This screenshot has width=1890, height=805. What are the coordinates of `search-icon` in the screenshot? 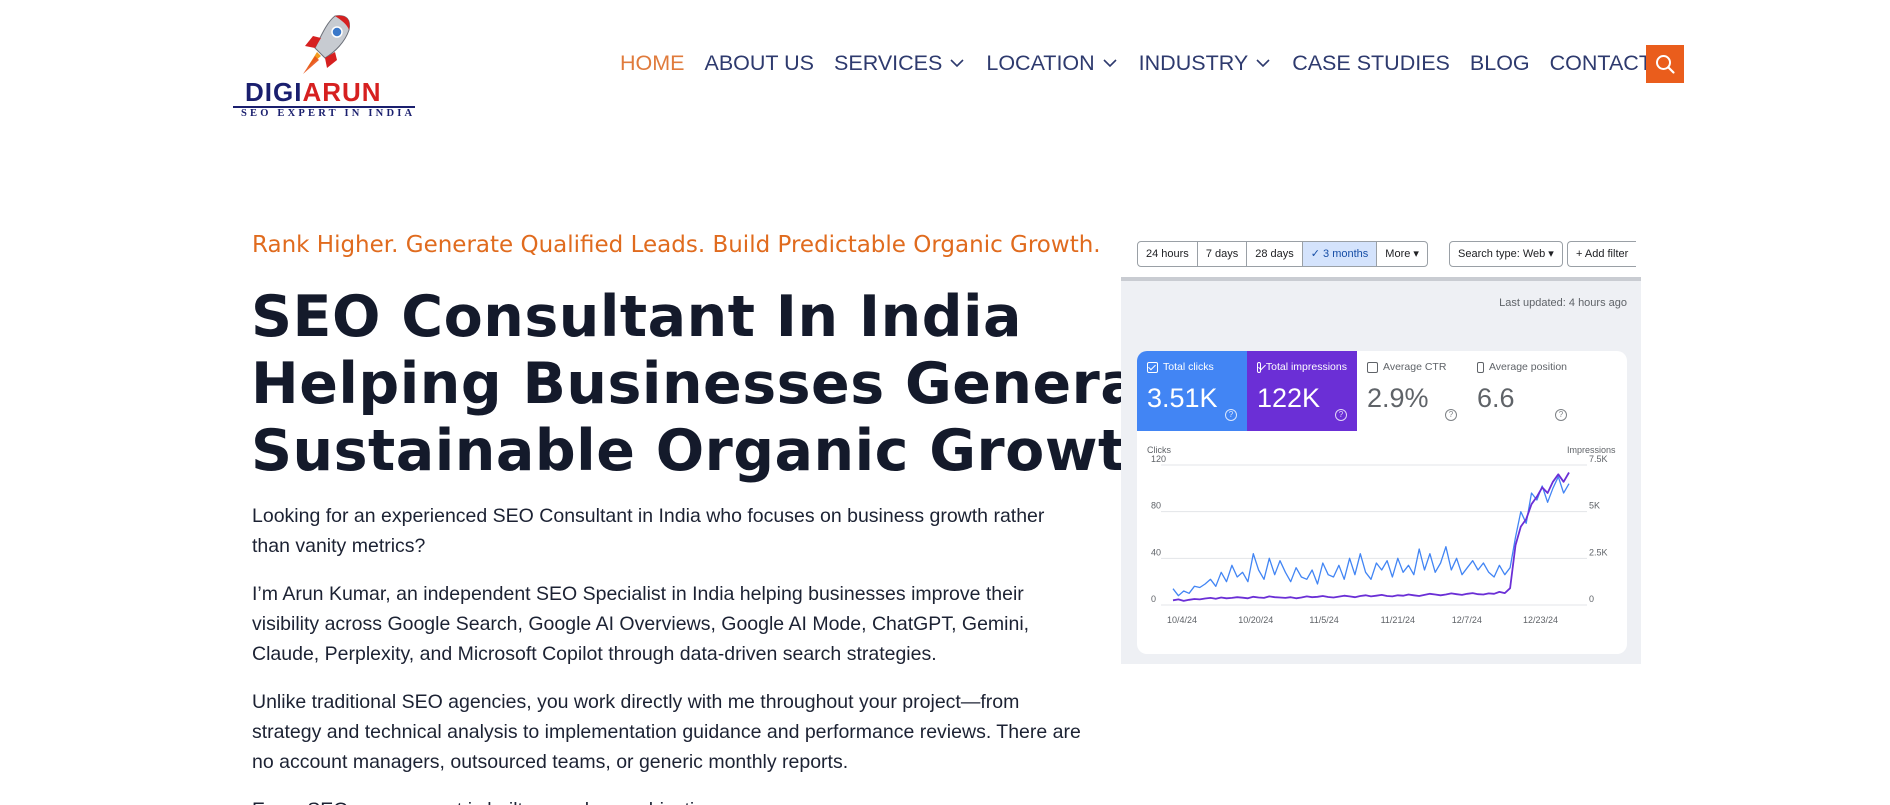 It's located at (1665, 64).